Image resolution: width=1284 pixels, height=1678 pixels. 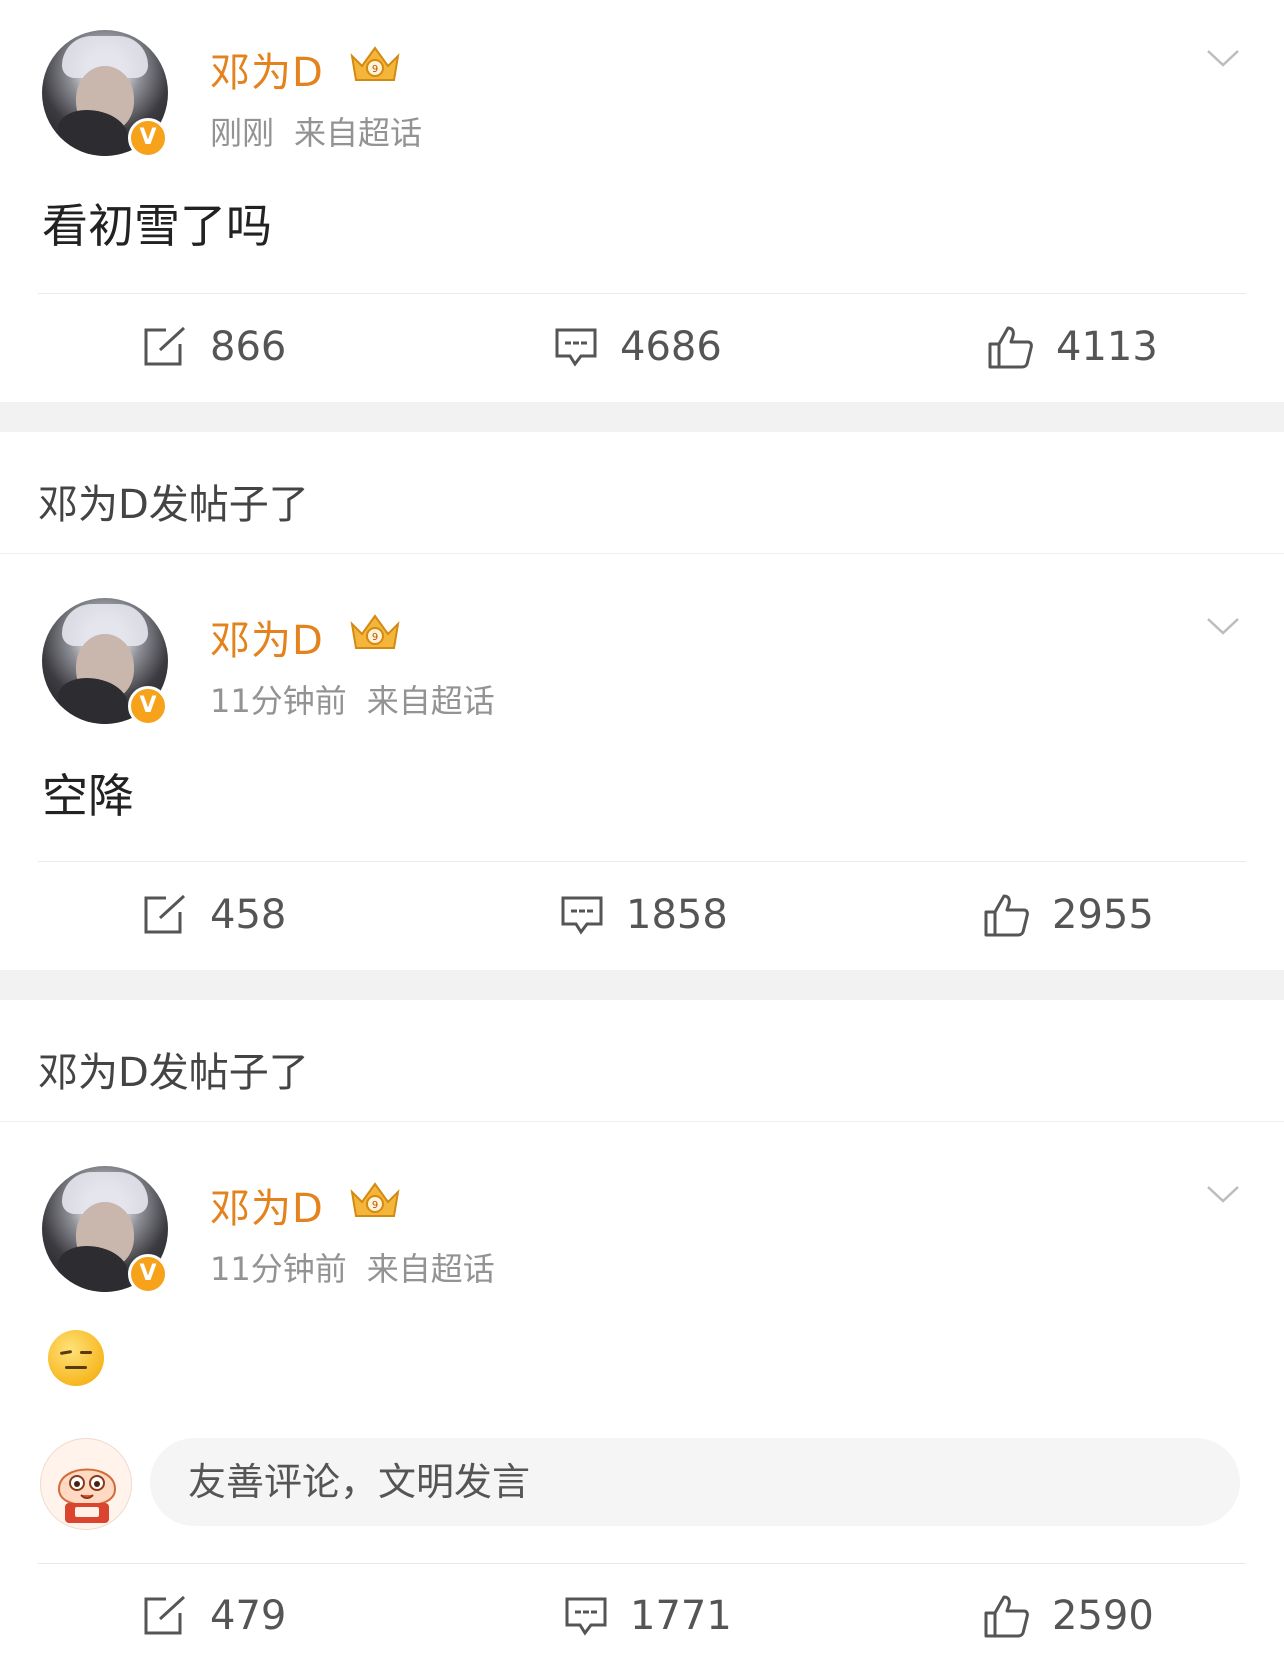 I want to click on repost-button: 479, so click(x=214, y=1616).